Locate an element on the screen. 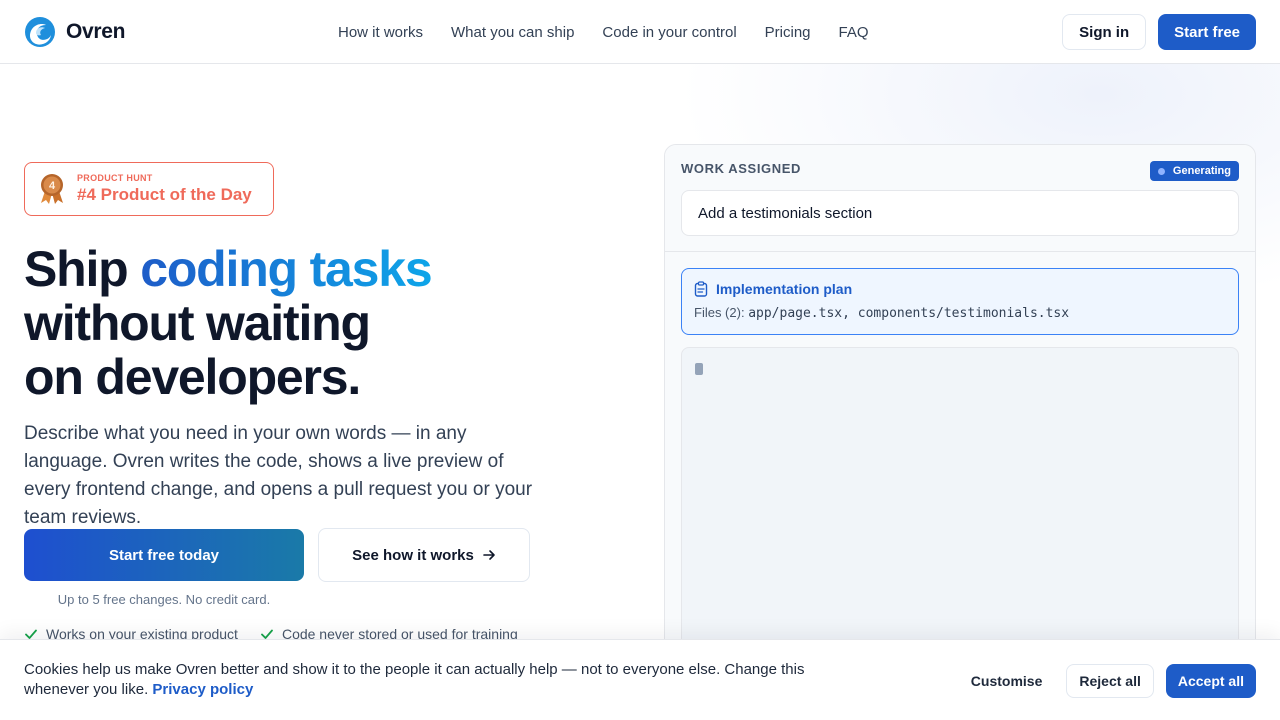 The height and width of the screenshot is (720, 1280). reject-all-button: Reject all is located at coordinates (1110, 681).